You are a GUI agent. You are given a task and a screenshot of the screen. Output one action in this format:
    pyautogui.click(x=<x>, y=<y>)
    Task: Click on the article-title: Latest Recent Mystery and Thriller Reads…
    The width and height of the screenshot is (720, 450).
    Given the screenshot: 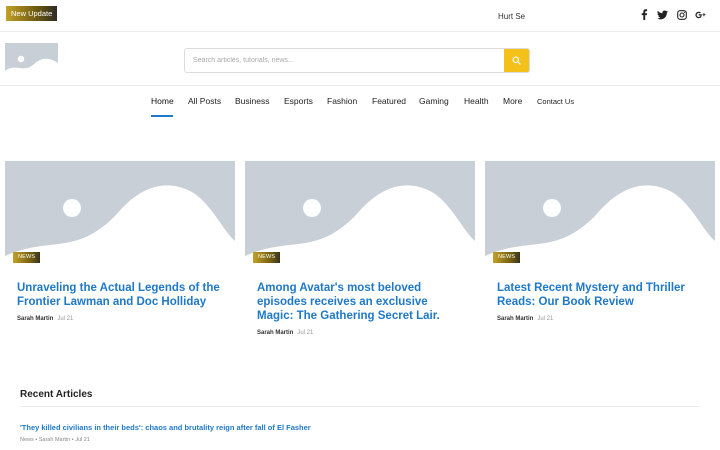 What is the action you would take?
    pyautogui.click(x=600, y=295)
    